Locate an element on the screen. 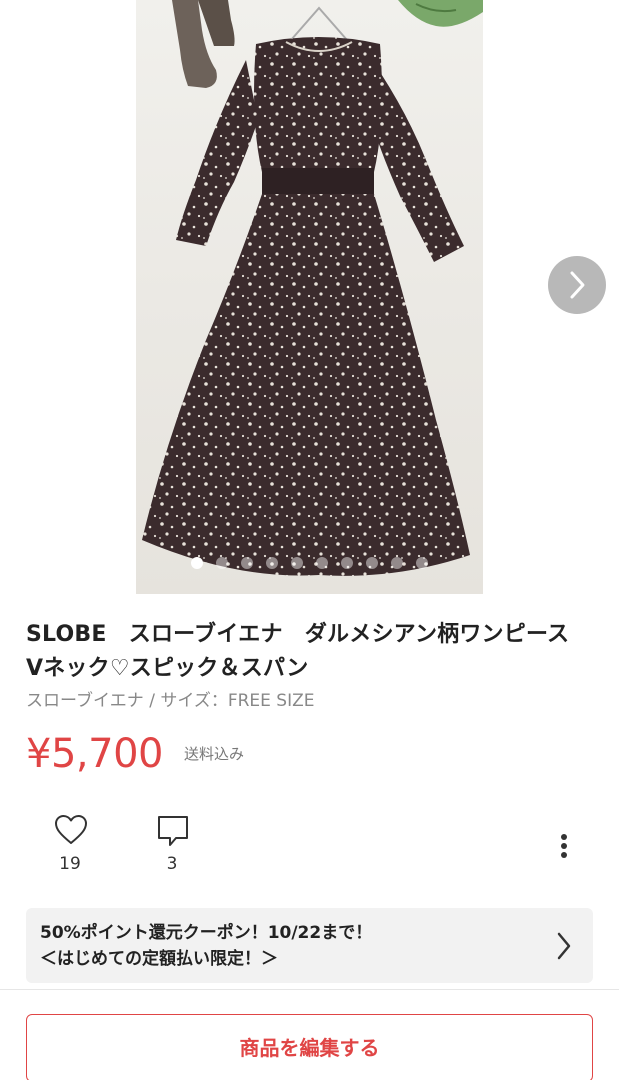  coupon-banner: 50%ポイント還元クーポン！10/22まで！ ＜はじめての定額払い限定！＞ is located at coordinates (309, 945).